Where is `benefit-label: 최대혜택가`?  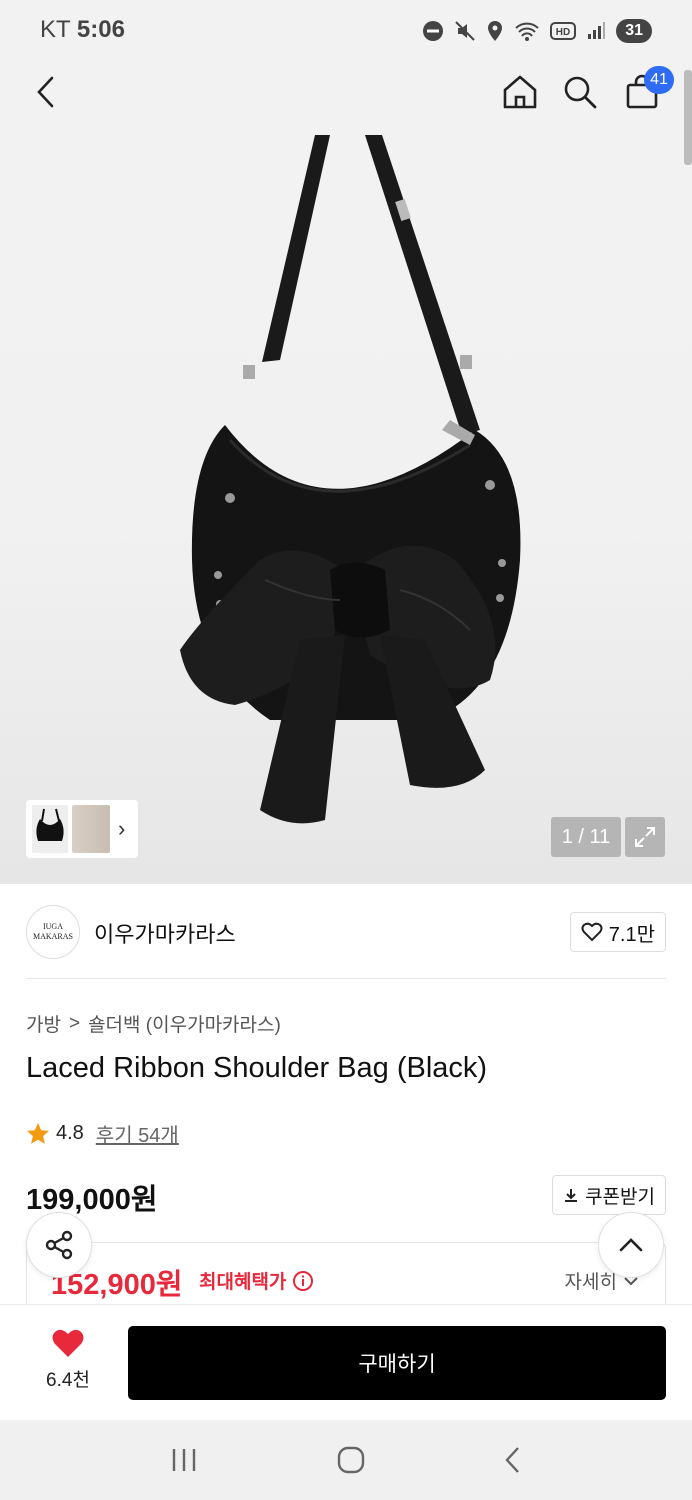 benefit-label: 최대혜택가 is located at coordinates (256, 1280).